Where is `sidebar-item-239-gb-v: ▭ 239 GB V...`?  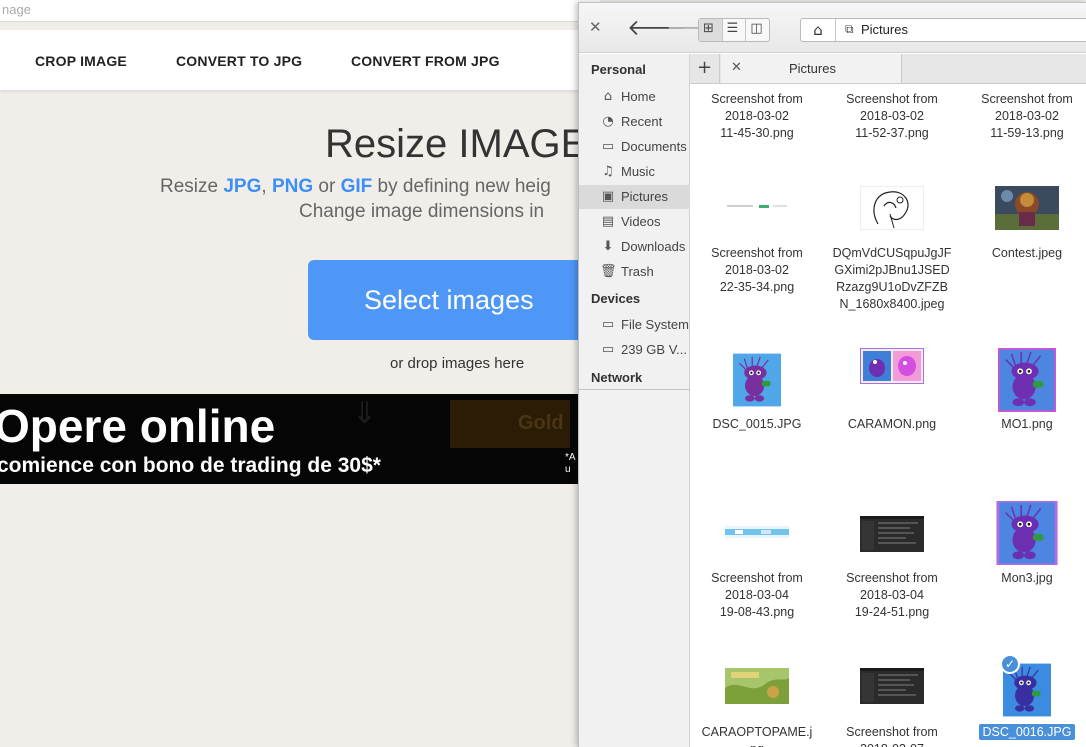
sidebar-item-239-gb-v: ▭ 239 GB V... is located at coordinates (634, 350).